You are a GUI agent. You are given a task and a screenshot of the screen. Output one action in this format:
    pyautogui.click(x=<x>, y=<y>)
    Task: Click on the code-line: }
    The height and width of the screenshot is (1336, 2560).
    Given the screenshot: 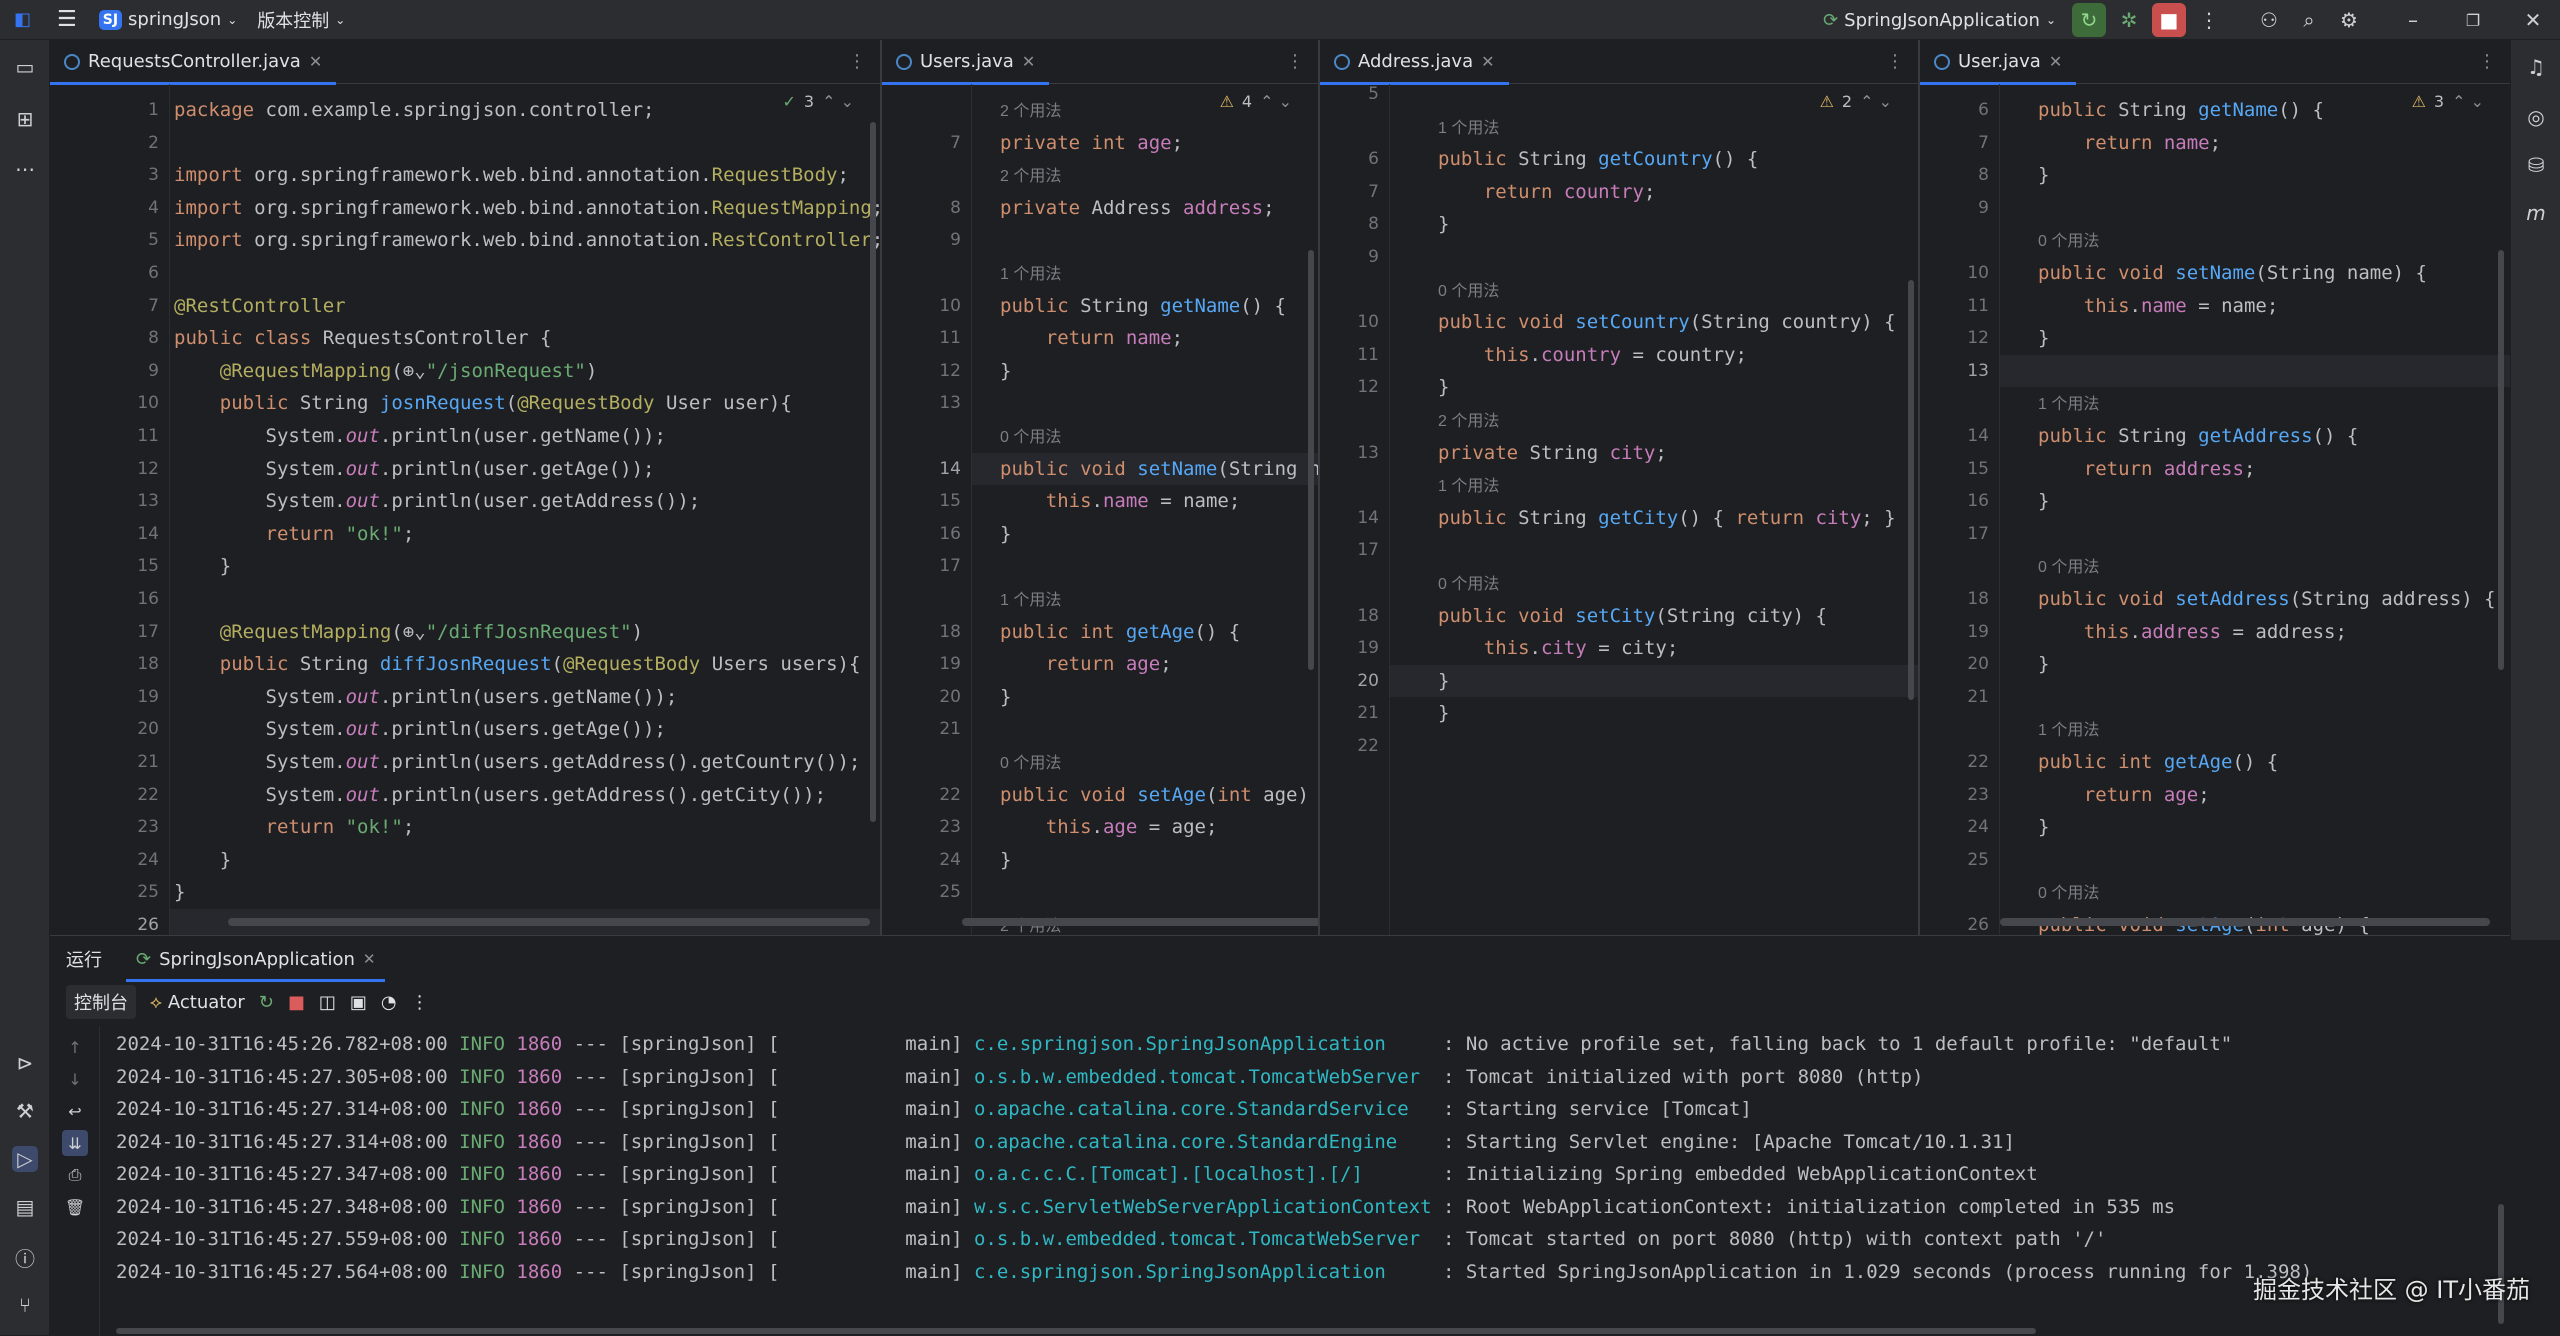 What is the action you would take?
    pyautogui.click(x=203, y=859)
    